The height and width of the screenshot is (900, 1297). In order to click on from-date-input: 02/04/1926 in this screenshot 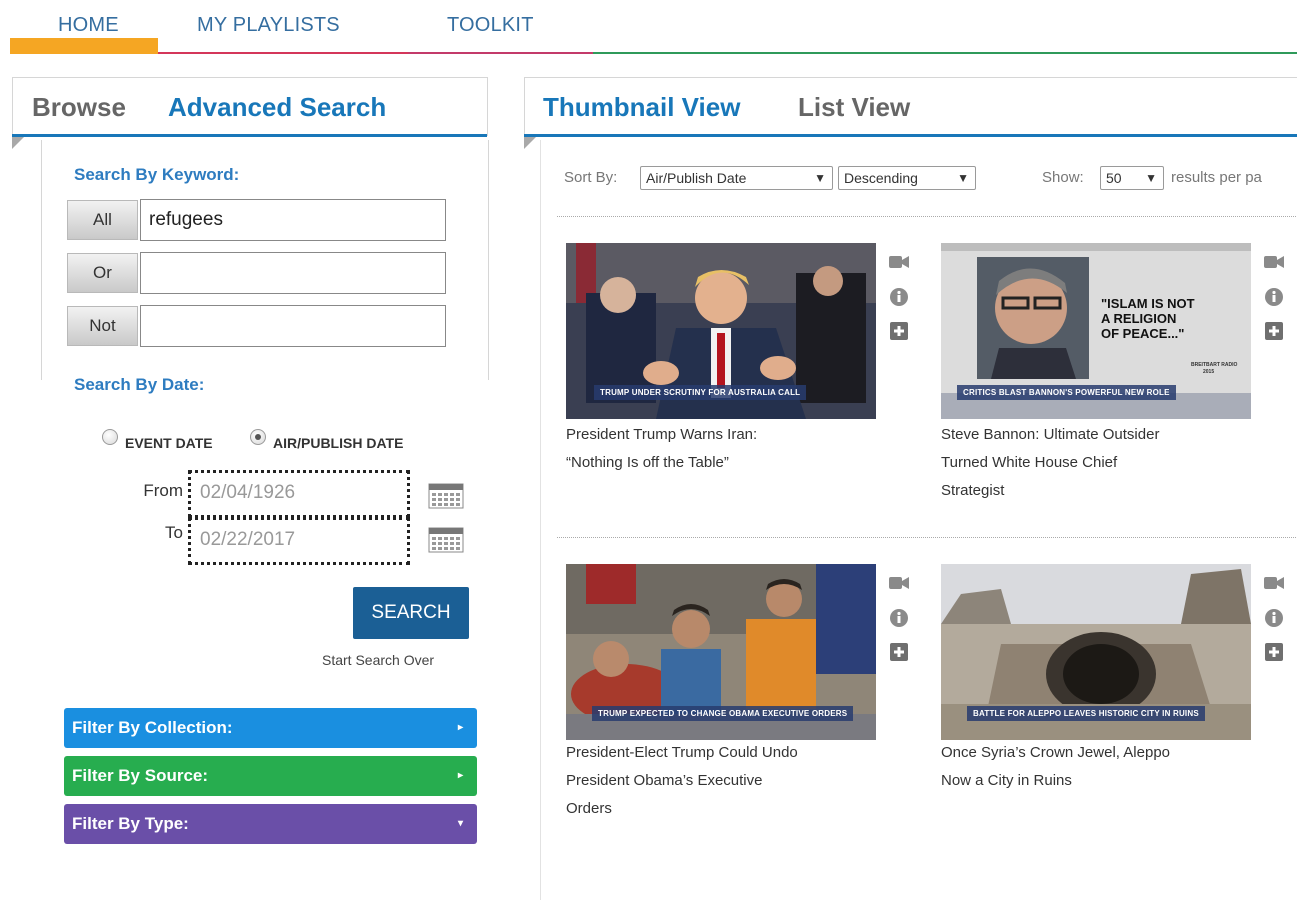, I will do `click(299, 494)`.